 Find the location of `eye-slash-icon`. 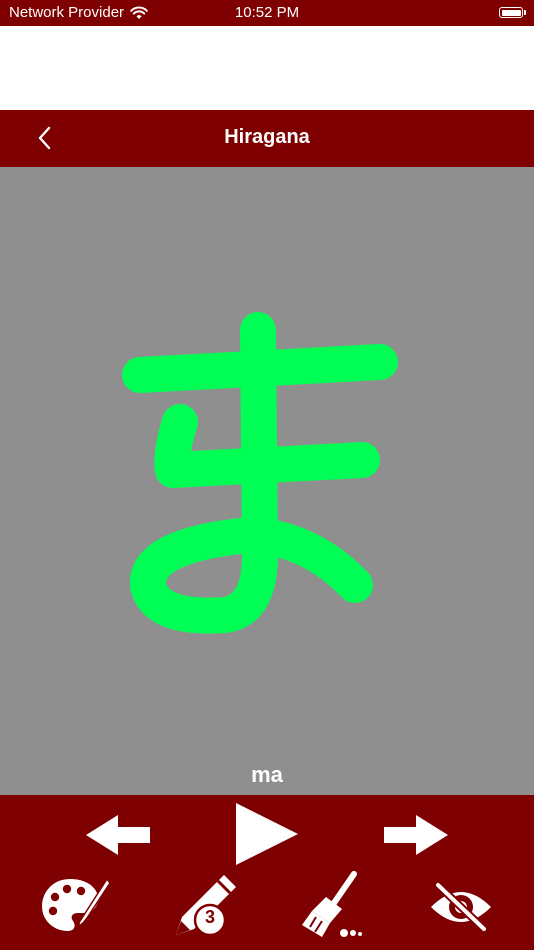

eye-slash-icon is located at coordinates (461, 907).